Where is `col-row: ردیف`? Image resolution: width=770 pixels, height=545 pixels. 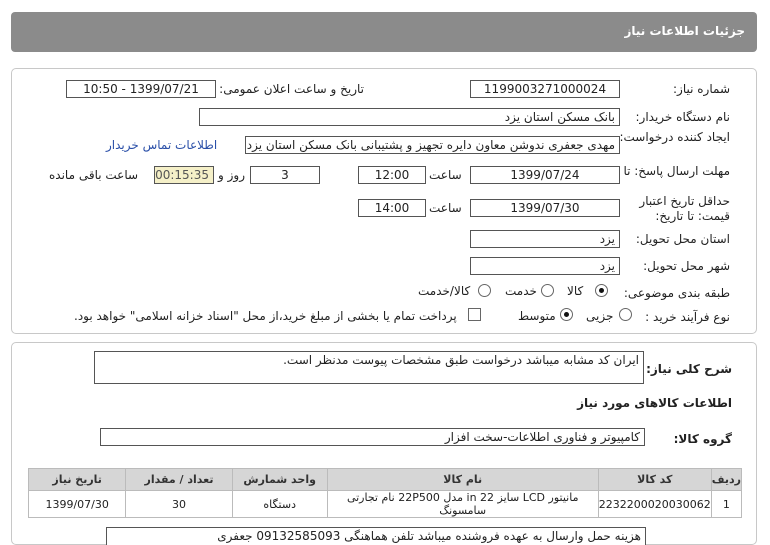
col-row: ردیف is located at coordinates (726, 479).